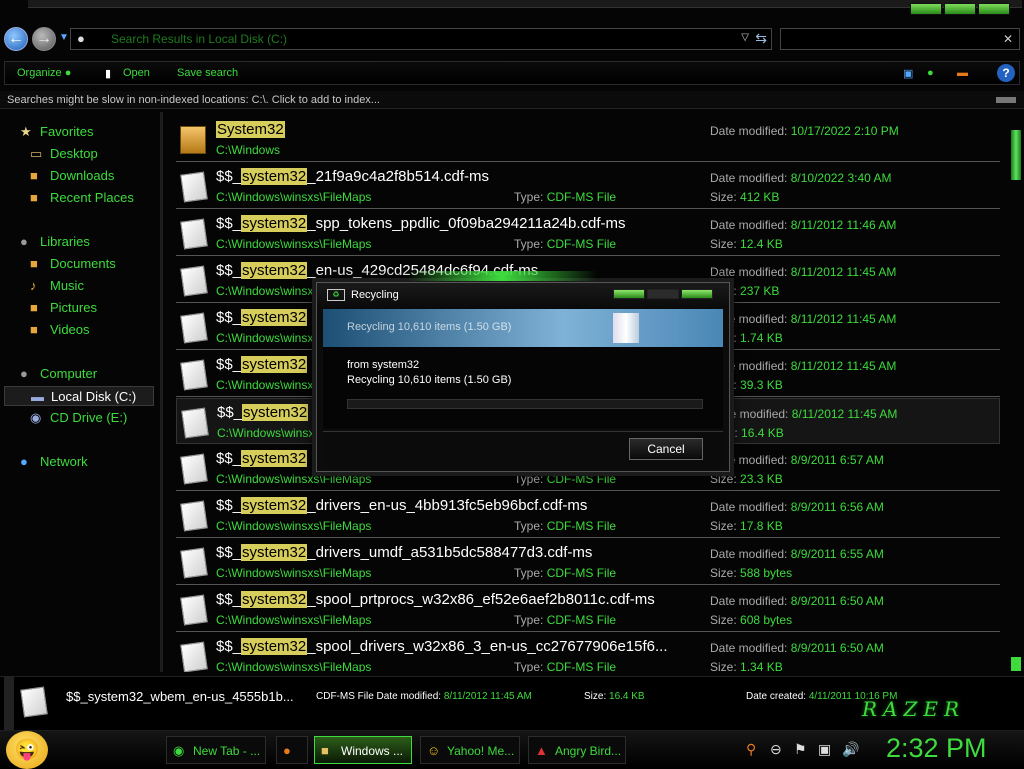  Describe the element at coordinates (803, 319) in the screenshot. I see `date-modified: Date modified: 8/11/2012 11:45 AM` at that location.